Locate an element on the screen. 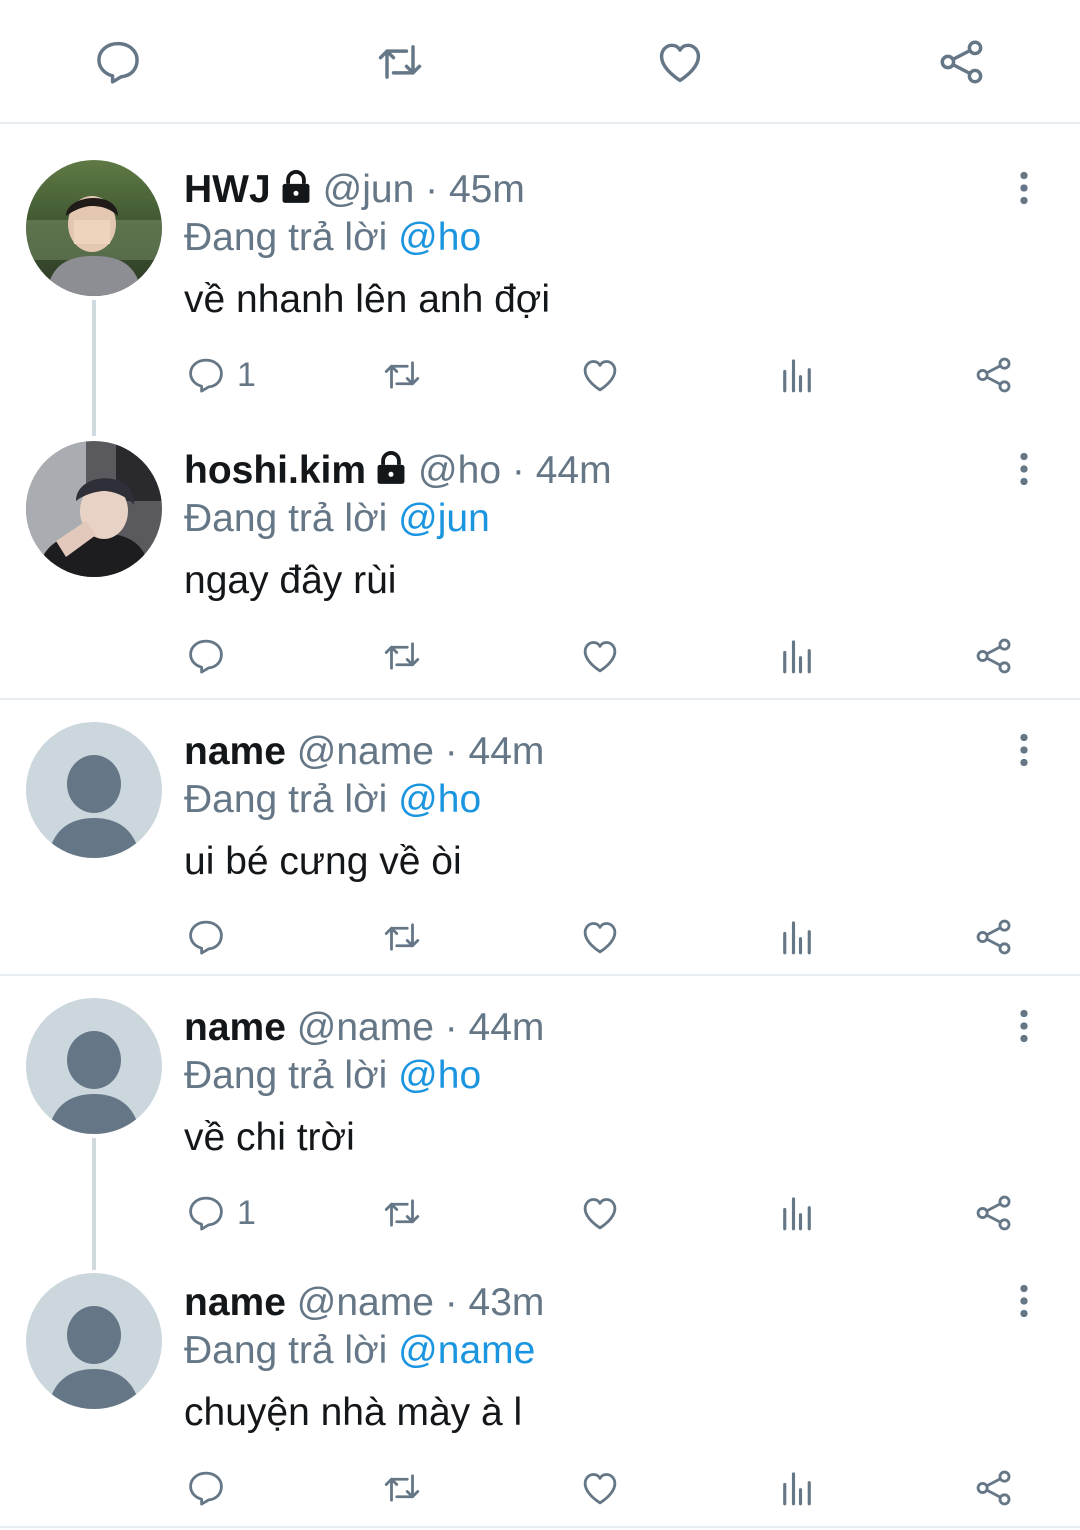 This screenshot has height=1530, width=1080. tweet-text: ui bé cưng về òi is located at coordinates (323, 861).